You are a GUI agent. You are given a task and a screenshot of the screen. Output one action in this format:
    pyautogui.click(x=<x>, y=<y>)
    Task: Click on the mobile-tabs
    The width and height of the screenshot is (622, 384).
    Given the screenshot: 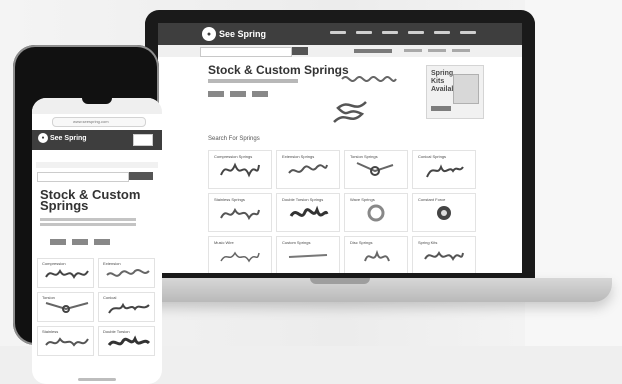 What is the action you would take?
    pyautogui.click(x=97, y=165)
    